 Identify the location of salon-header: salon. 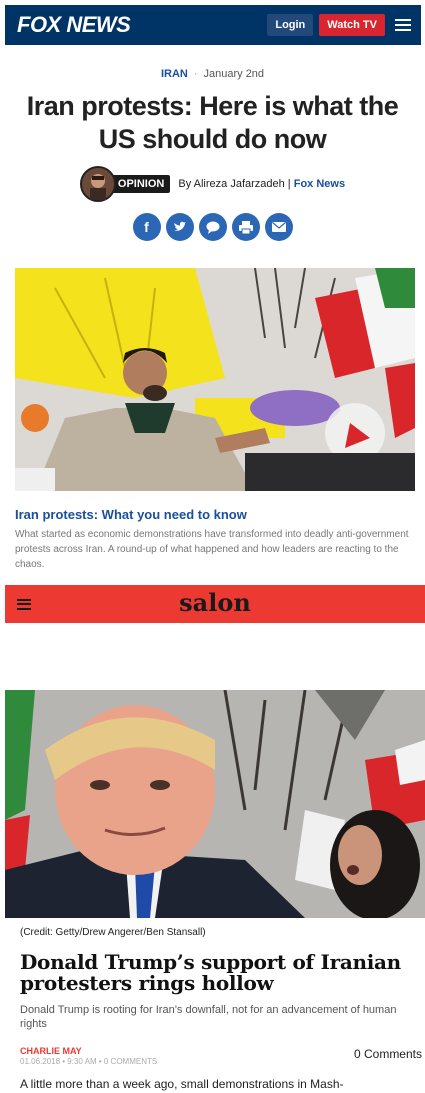
(215, 604).